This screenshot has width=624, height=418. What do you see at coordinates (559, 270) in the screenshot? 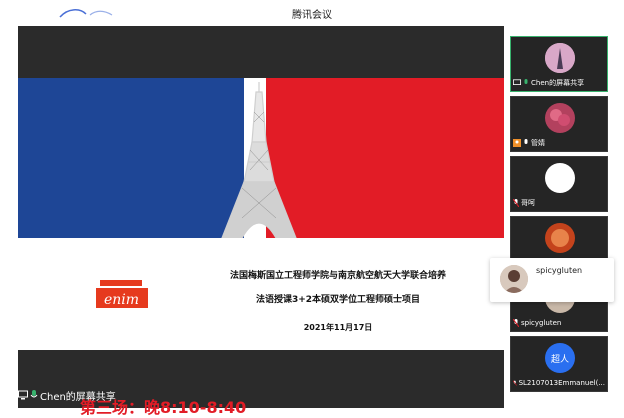
I see `popup-name: spicygluten` at bounding box center [559, 270].